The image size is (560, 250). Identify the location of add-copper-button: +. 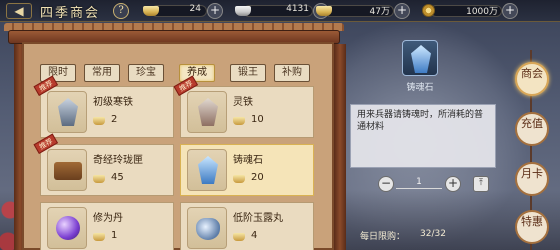
(510, 11).